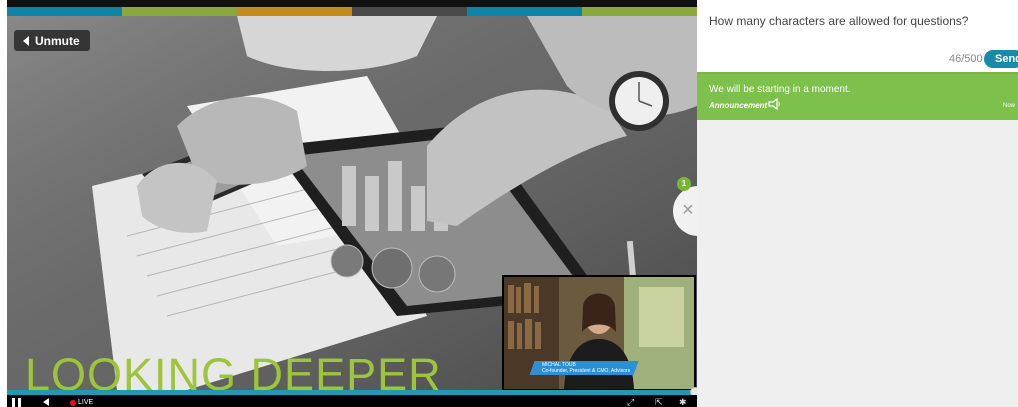 The width and height of the screenshot is (1018, 407). What do you see at coordinates (73, 403) in the screenshot?
I see `live-indicator-icon` at bounding box center [73, 403].